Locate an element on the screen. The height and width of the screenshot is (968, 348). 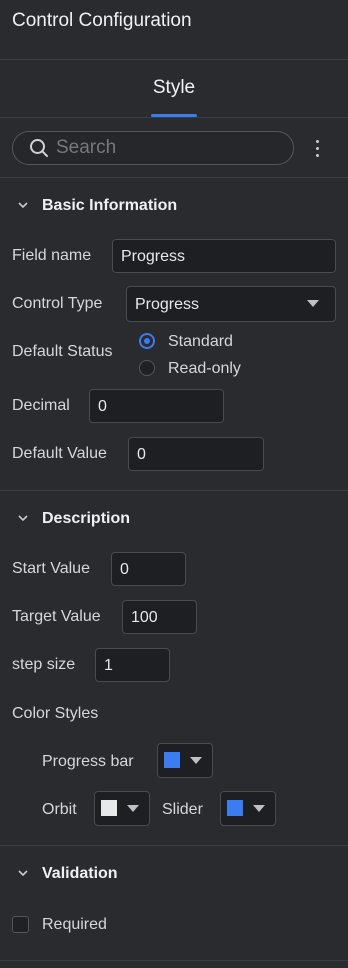
search-placeholder: Search is located at coordinates (86, 147).